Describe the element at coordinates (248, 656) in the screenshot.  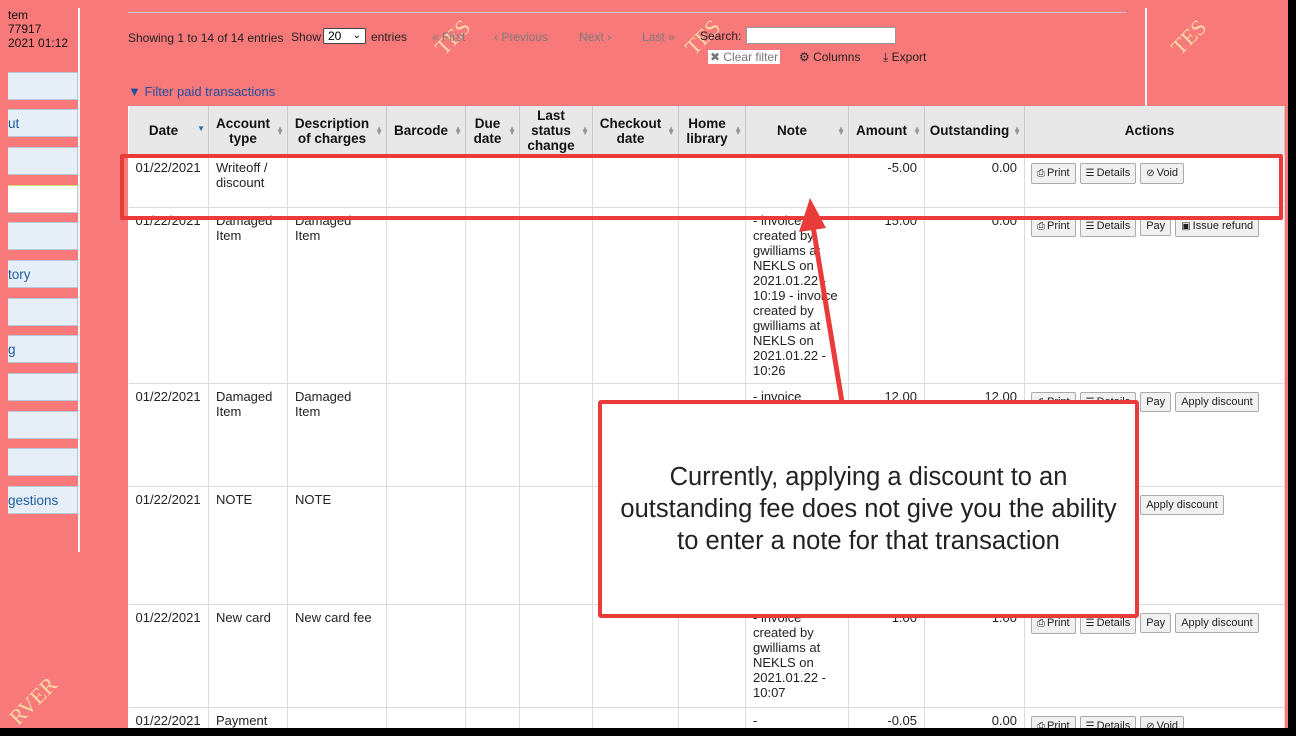
I see `account-type-cell: New card` at that location.